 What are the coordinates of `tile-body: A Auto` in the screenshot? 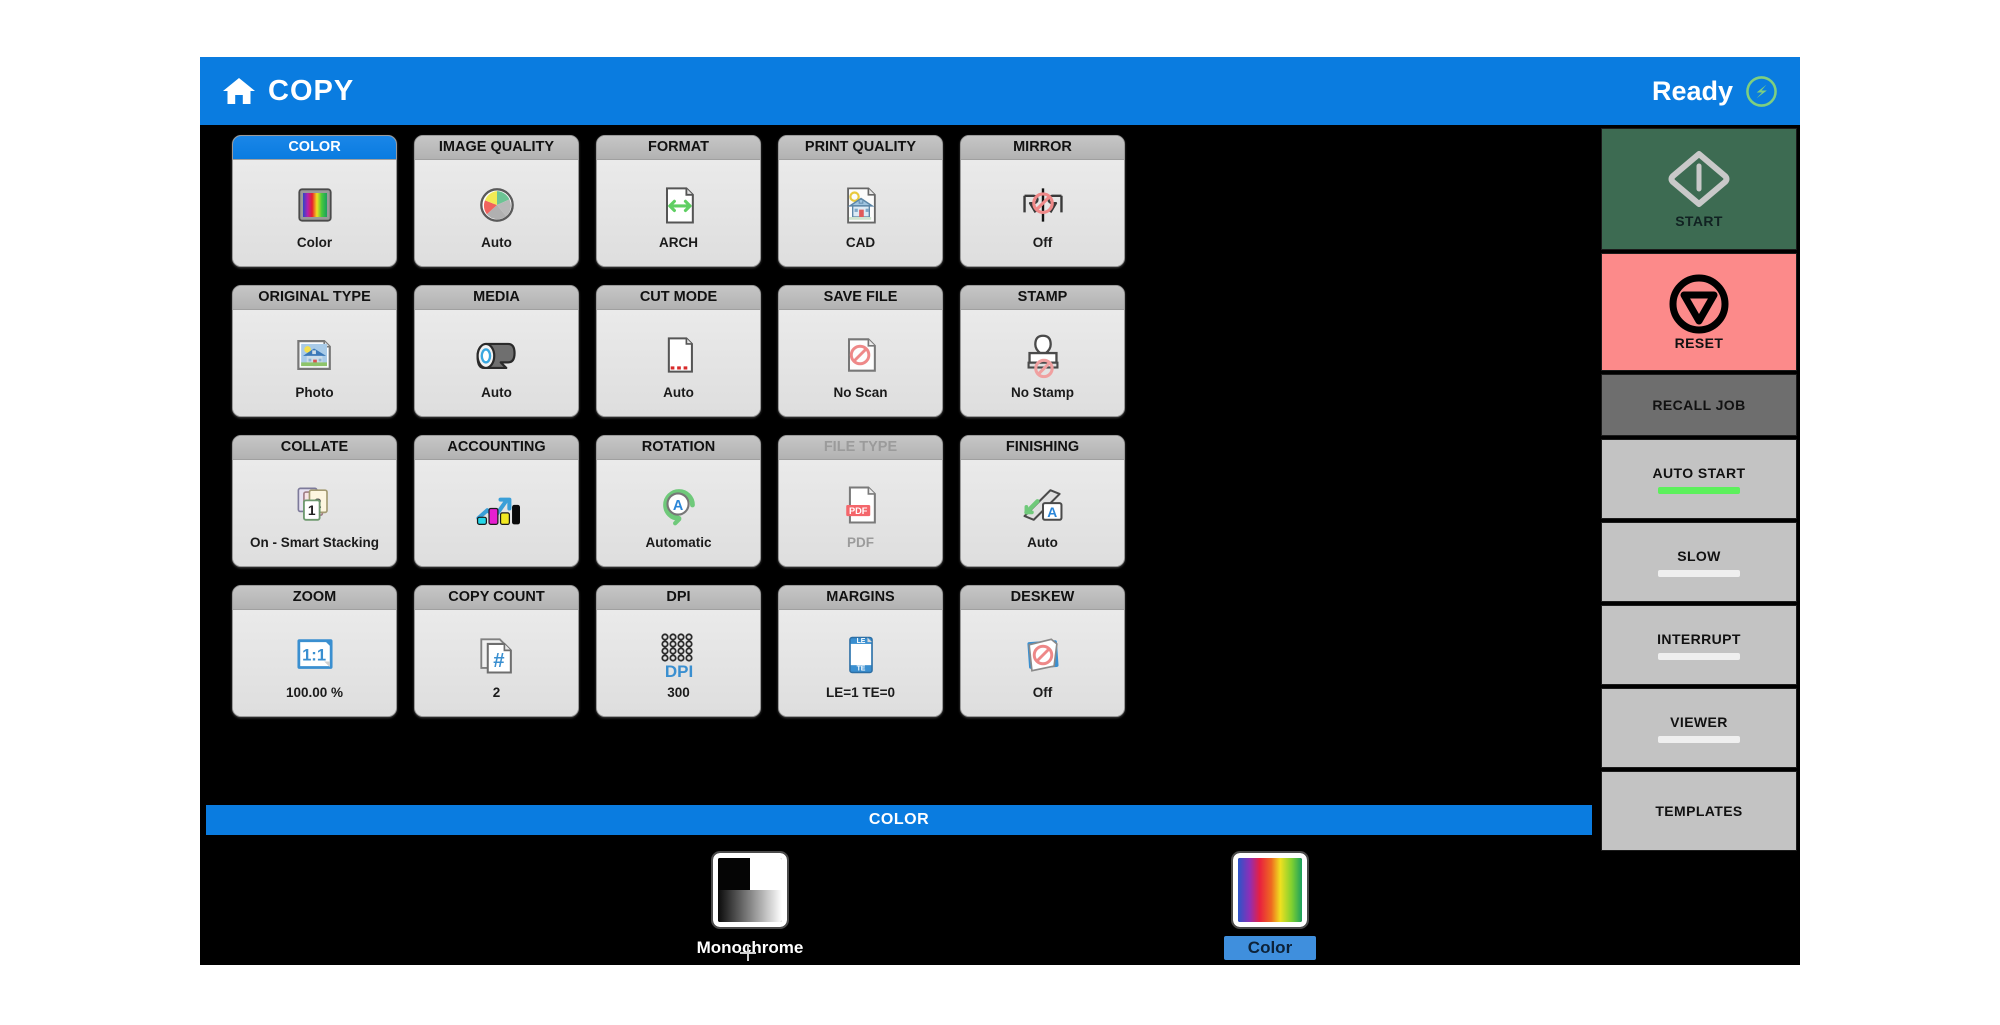 It's located at (1042, 513).